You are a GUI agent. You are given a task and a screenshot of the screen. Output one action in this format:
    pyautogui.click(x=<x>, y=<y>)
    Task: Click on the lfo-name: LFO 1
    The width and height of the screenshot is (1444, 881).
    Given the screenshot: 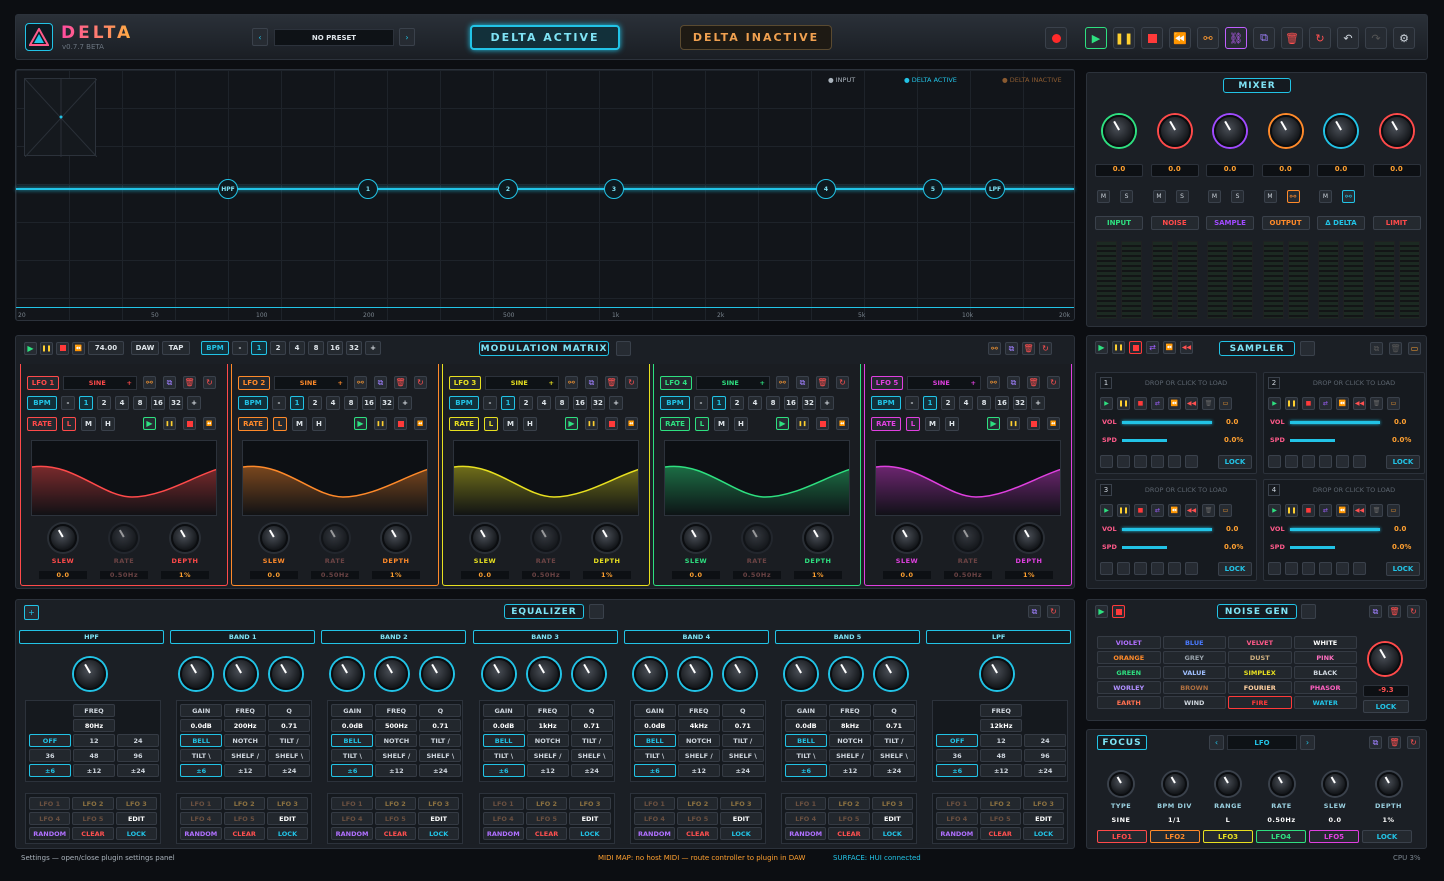 What is the action you would take?
    pyautogui.click(x=43, y=383)
    